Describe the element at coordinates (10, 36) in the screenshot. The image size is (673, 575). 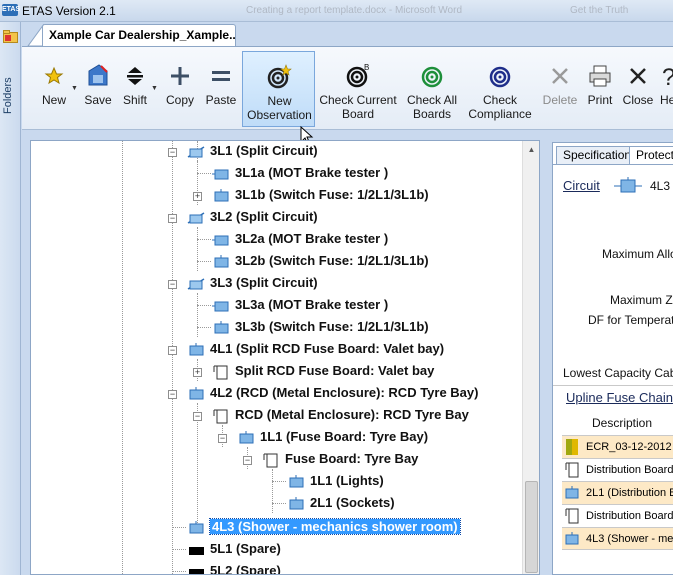
I see `folders-icon` at that location.